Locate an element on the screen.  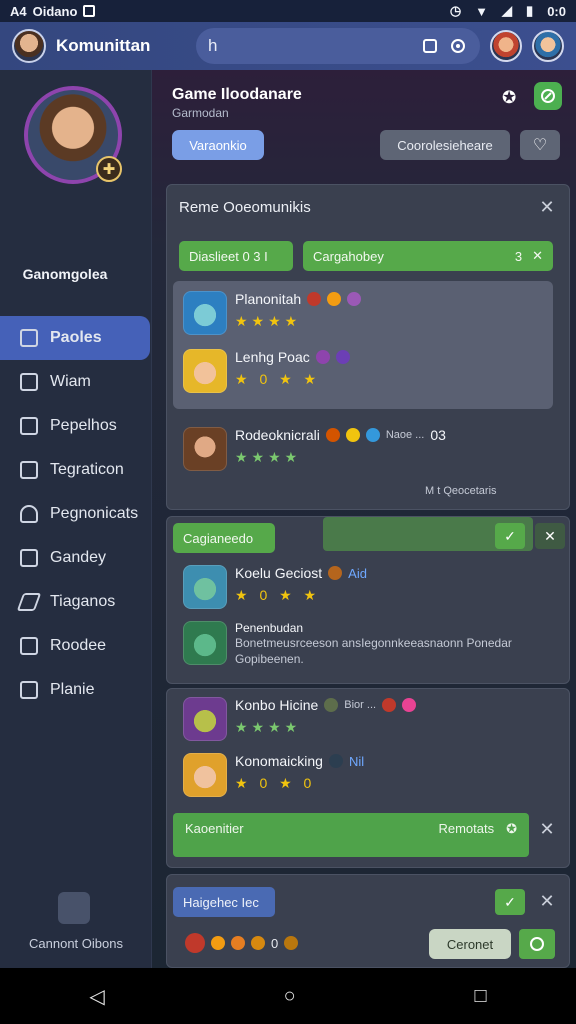
home-circle-icon: ○ is located at coordinates (290, 996).